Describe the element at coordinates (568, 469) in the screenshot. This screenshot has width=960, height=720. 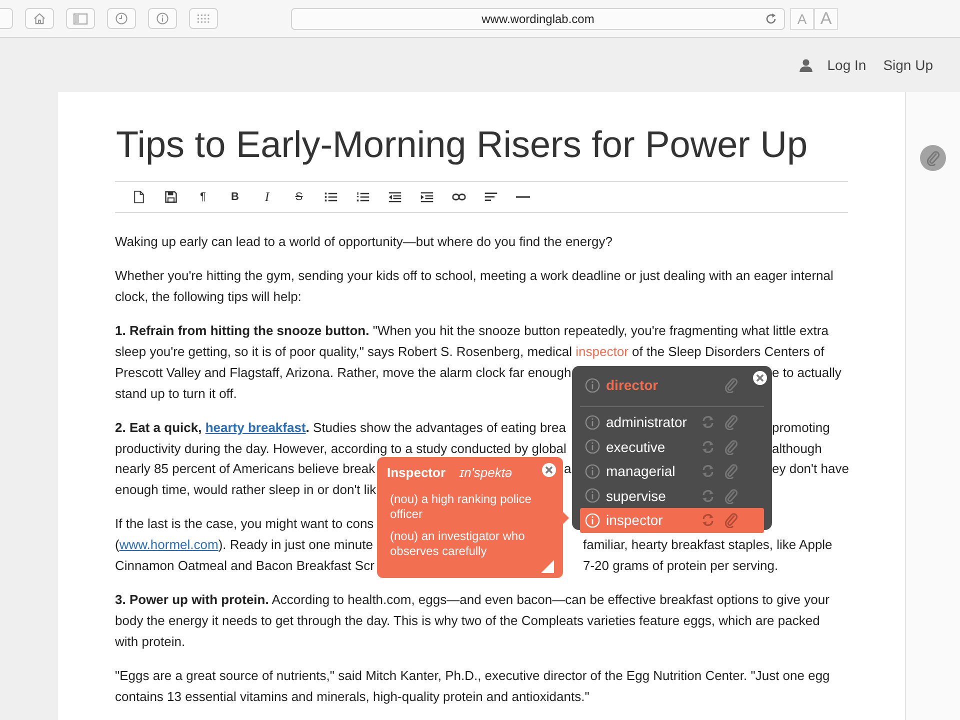
I see `paragraph-text: a` at that location.